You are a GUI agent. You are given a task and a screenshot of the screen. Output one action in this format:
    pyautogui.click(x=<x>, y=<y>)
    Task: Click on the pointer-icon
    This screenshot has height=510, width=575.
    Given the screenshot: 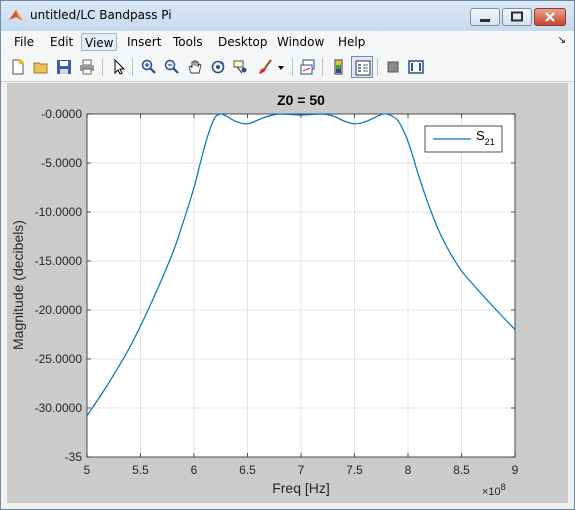 What is the action you would take?
    pyautogui.click(x=120, y=67)
    